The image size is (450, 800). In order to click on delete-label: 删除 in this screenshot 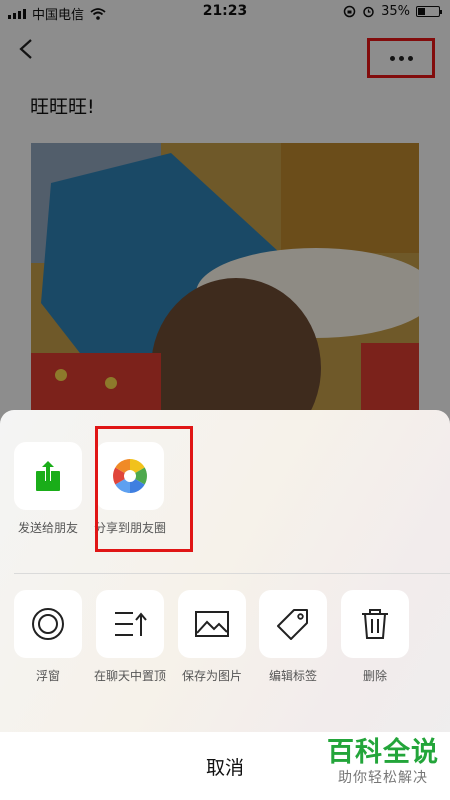, I will do `click(374, 676)`.